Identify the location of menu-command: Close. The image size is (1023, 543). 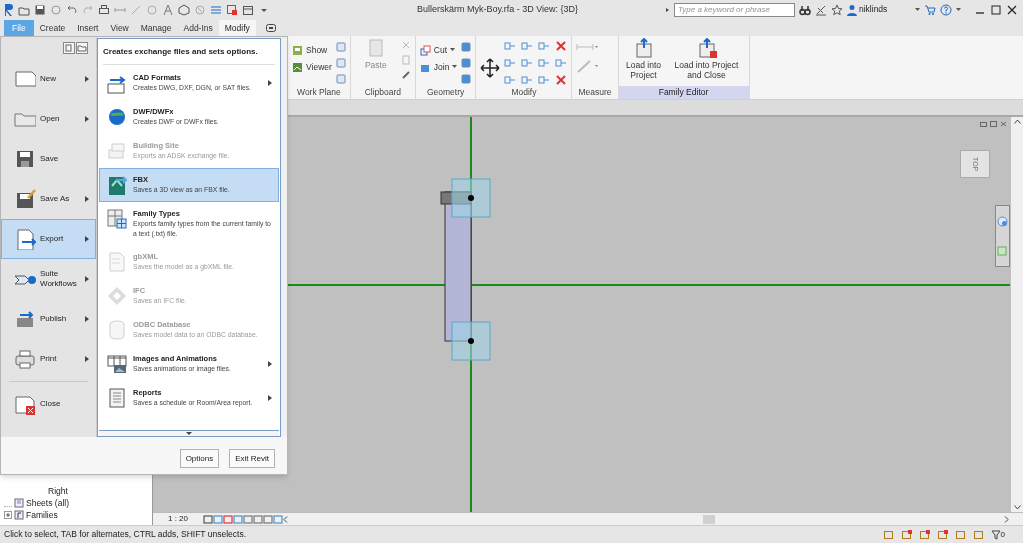
(48, 404).